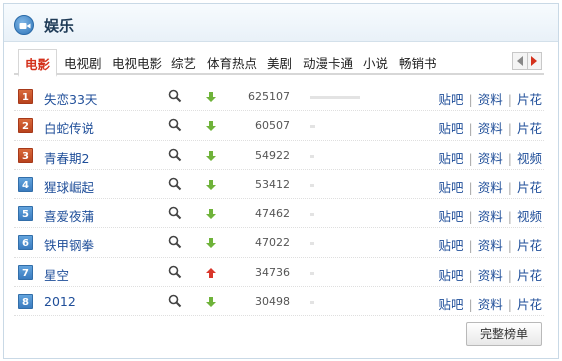  Describe the element at coordinates (137, 64) in the screenshot. I see `tab-tv-movie: 电视电影` at that location.